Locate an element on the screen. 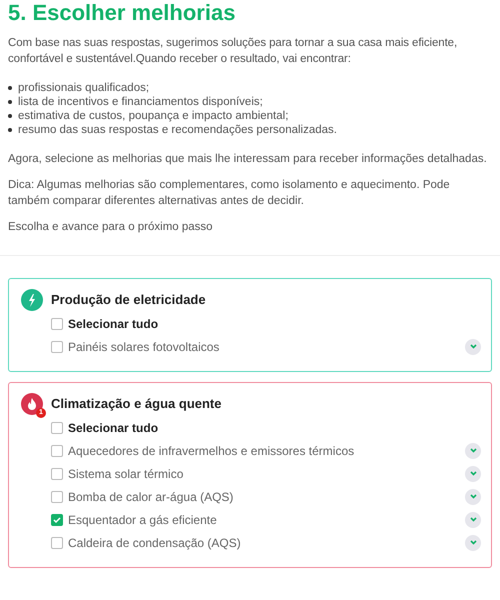  body-text: Agora, selecione as melhorias que mais lhe interessam para receber informações detalhadas. is located at coordinates (248, 159).